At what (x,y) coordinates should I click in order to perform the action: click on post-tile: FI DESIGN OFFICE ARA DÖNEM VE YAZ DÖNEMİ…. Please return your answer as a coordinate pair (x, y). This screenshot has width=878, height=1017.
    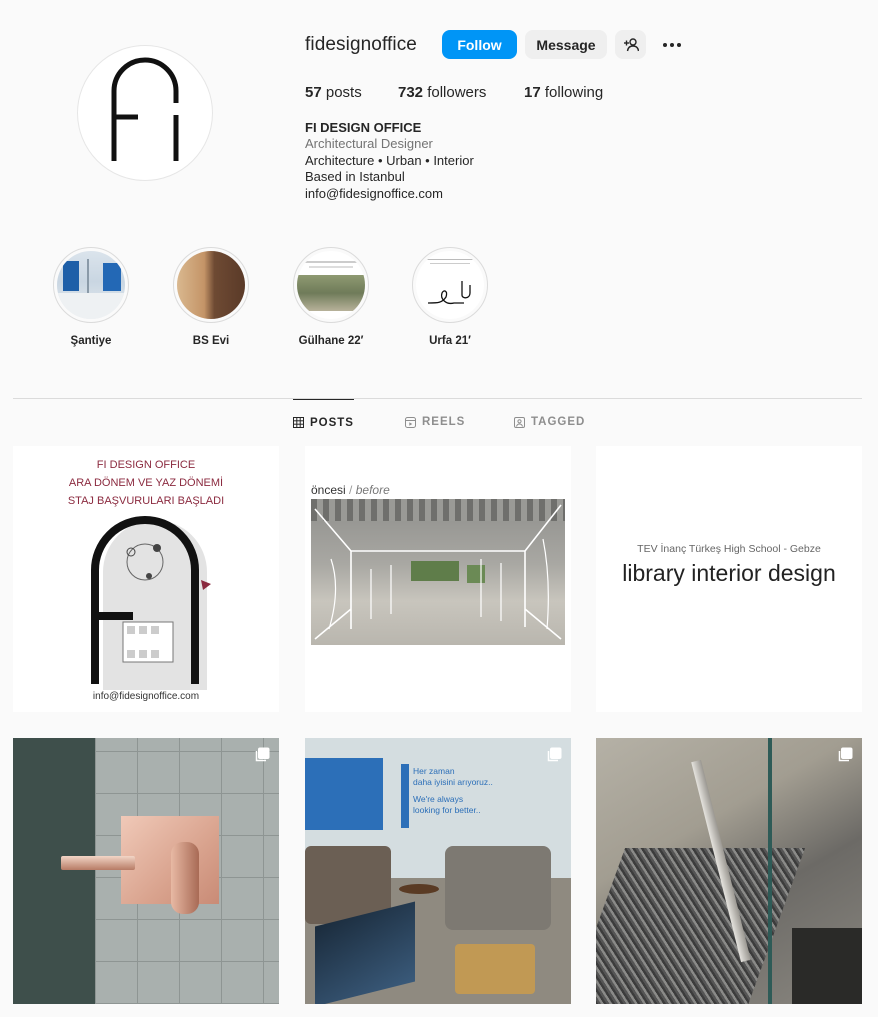
    Looking at the image, I should click on (146, 579).